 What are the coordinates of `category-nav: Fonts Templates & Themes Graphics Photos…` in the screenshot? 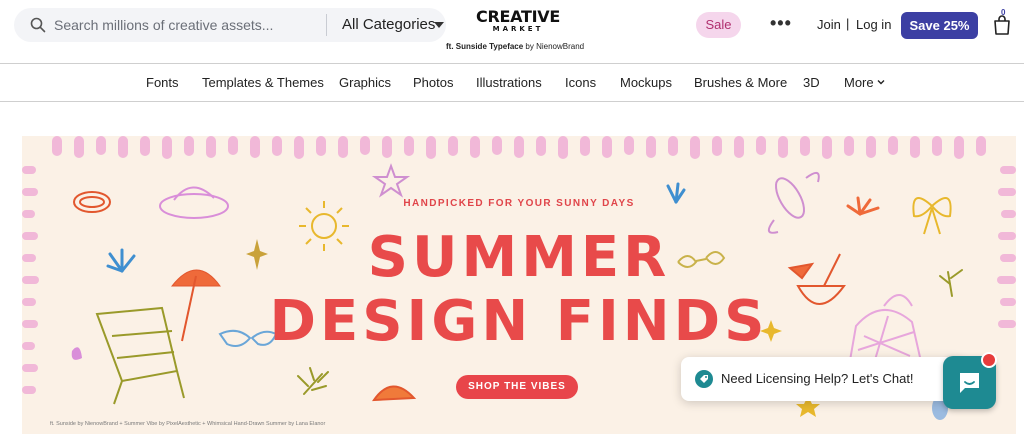 It's located at (512, 83).